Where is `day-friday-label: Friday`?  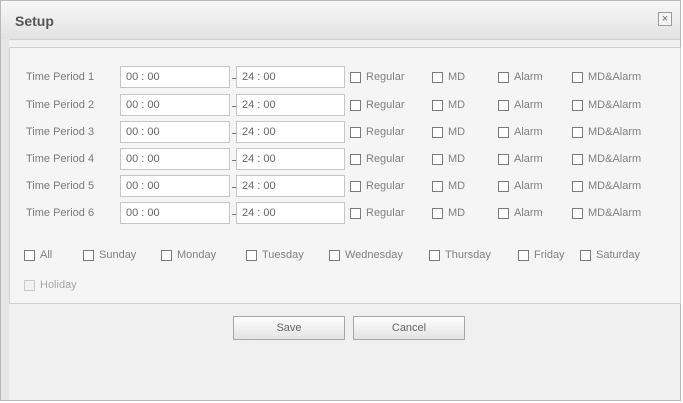
day-friday-label: Friday is located at coordinates (549, 255).